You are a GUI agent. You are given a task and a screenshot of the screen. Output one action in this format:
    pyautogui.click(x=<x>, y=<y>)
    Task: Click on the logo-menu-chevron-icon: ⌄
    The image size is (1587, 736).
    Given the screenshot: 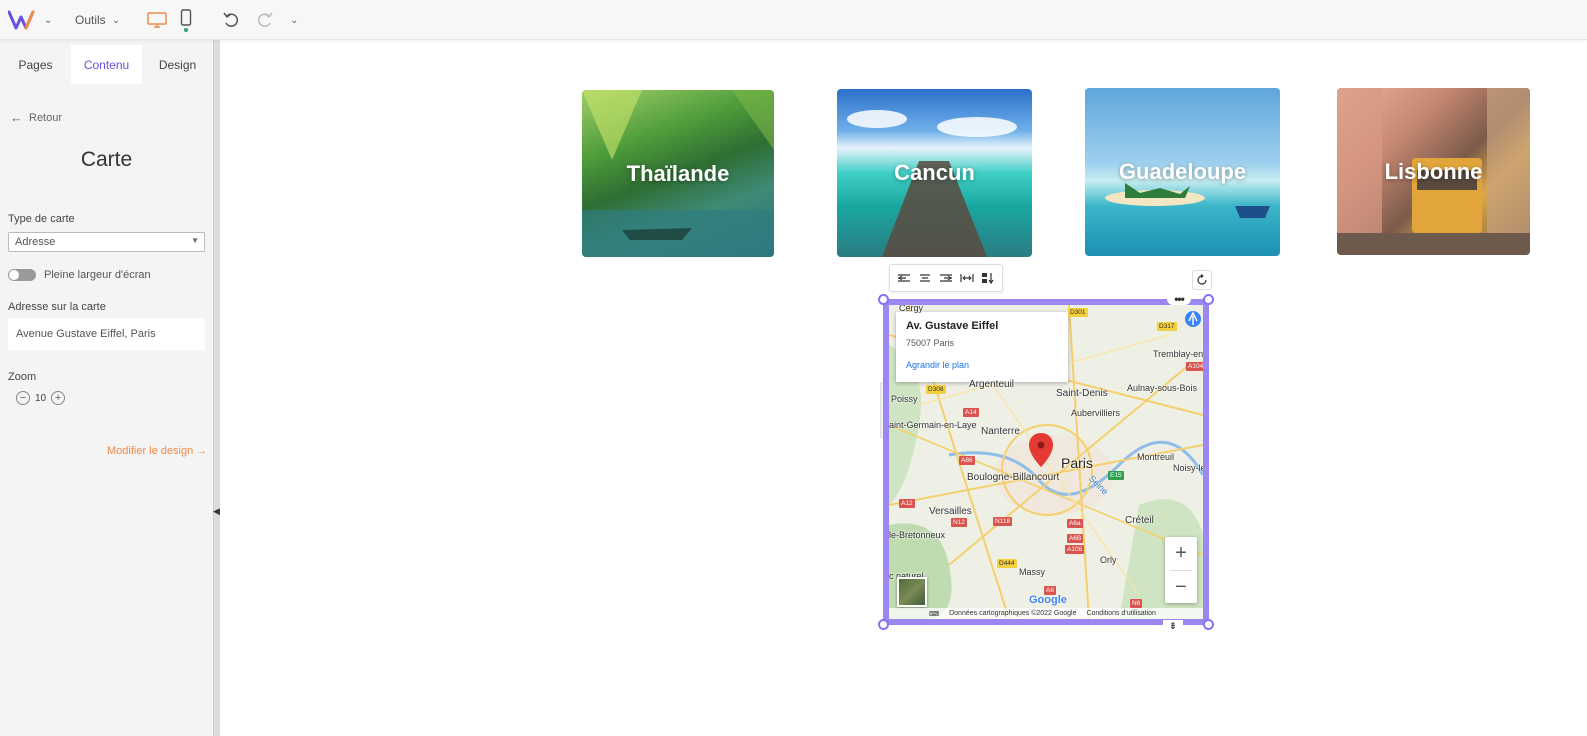 What is the action you would take?
    pyautogui.click(x=48, y=20)
    